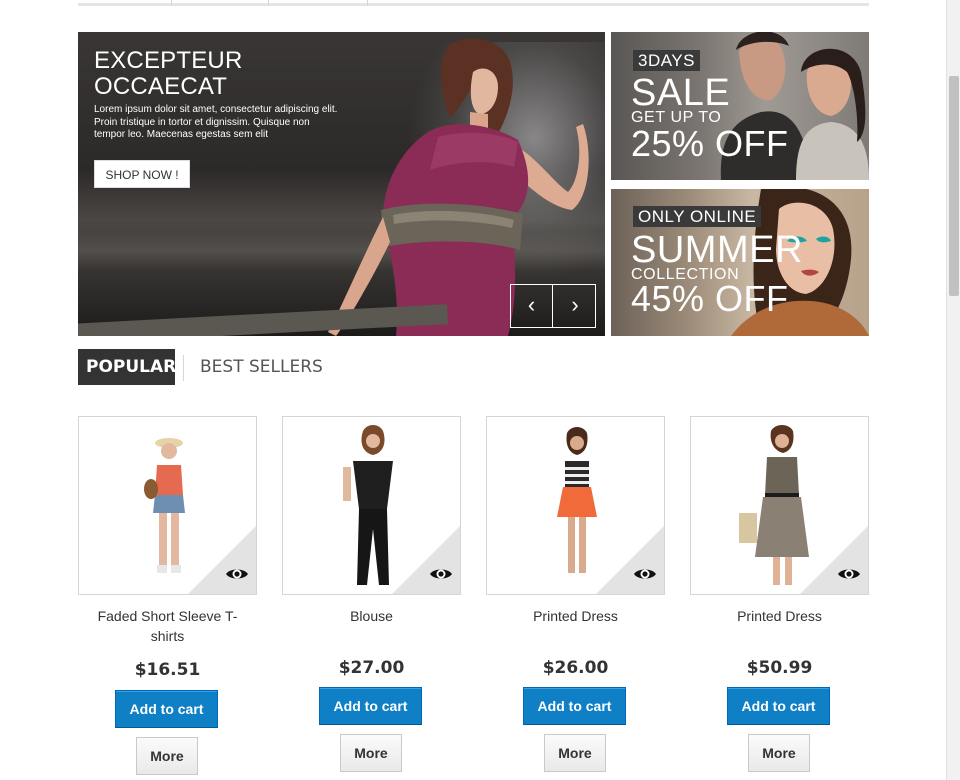 This screenshot has height=780, width=960. What do you see at coordinates (183, 368) in the screenshot?
I see `tab-divider` at bounding box center [183, 368].